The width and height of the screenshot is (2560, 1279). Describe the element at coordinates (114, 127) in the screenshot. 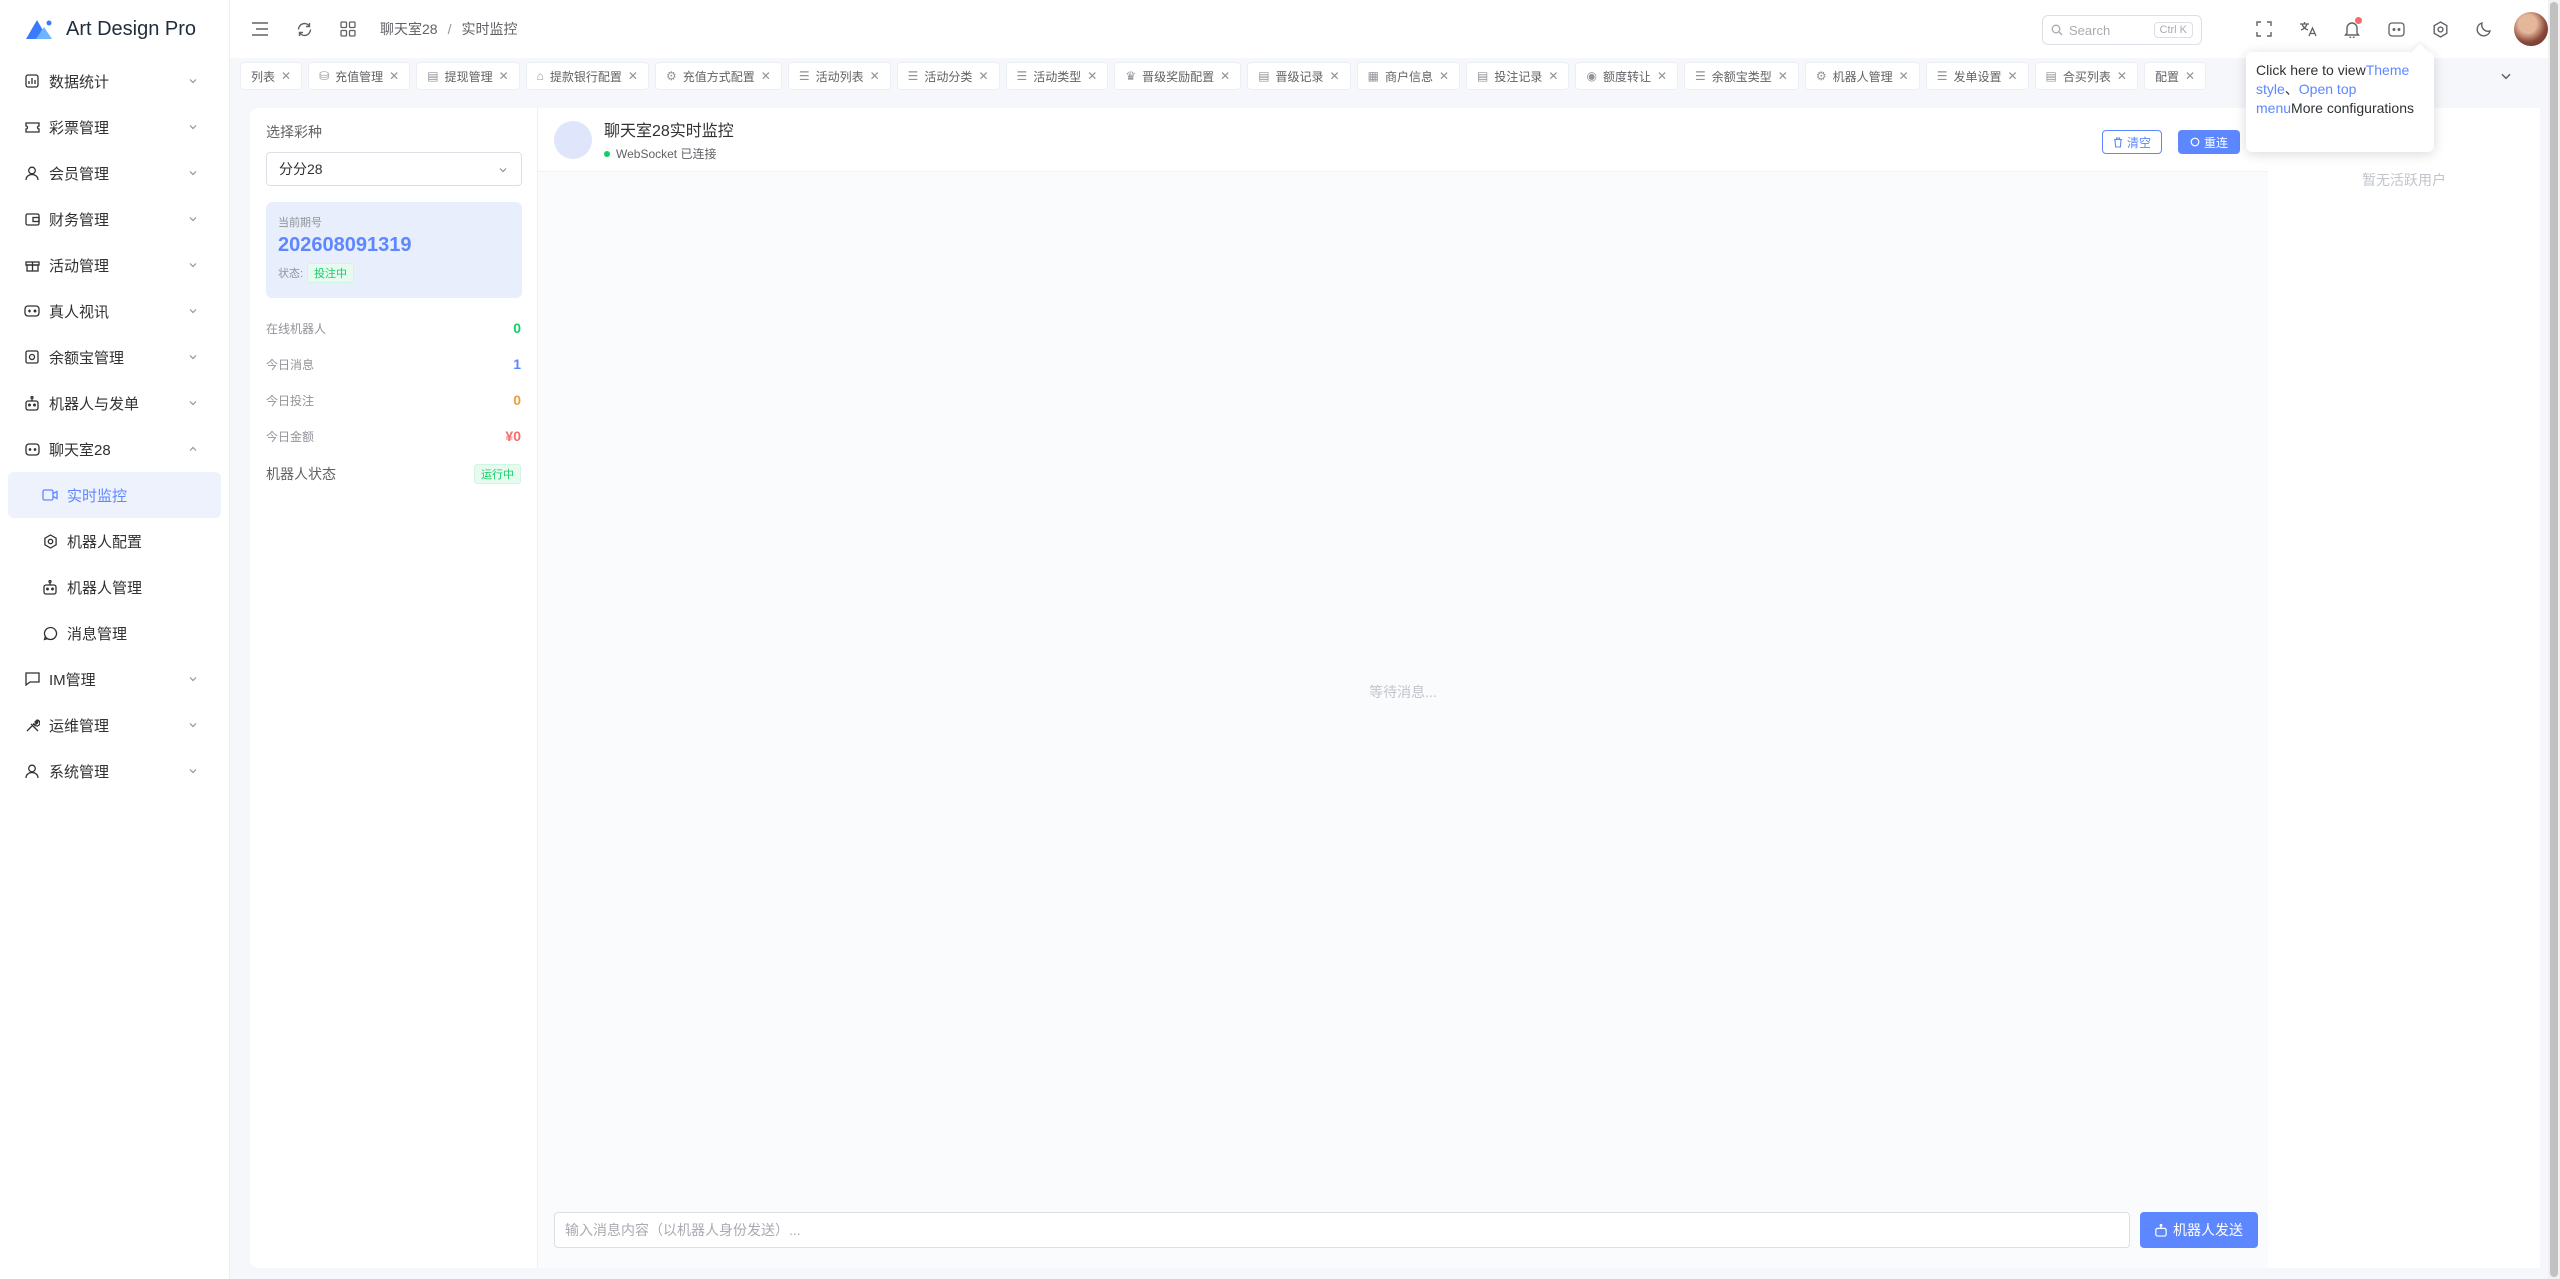

I see `sidebar-item-lottery: 彩票管理` at that location.